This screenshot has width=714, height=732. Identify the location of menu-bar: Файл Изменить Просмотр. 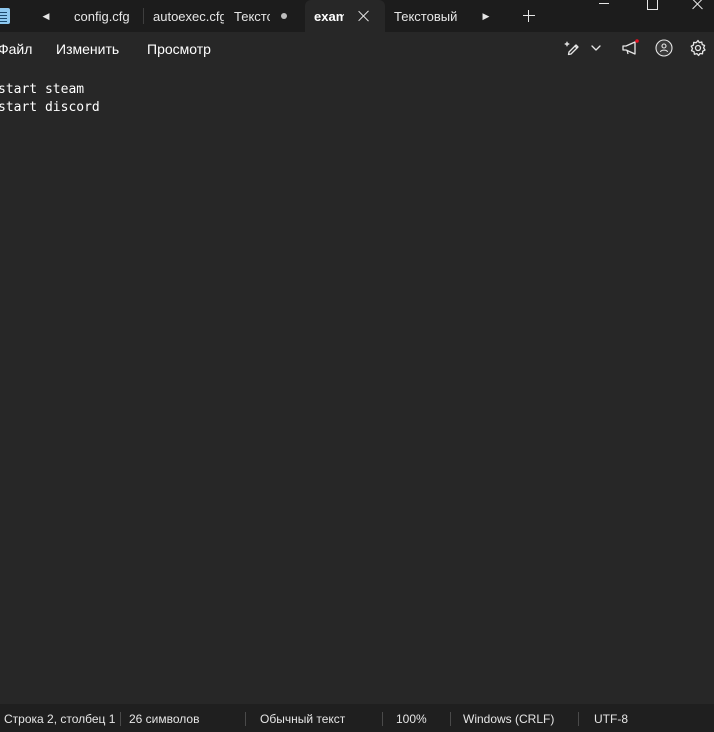
(357, 49).